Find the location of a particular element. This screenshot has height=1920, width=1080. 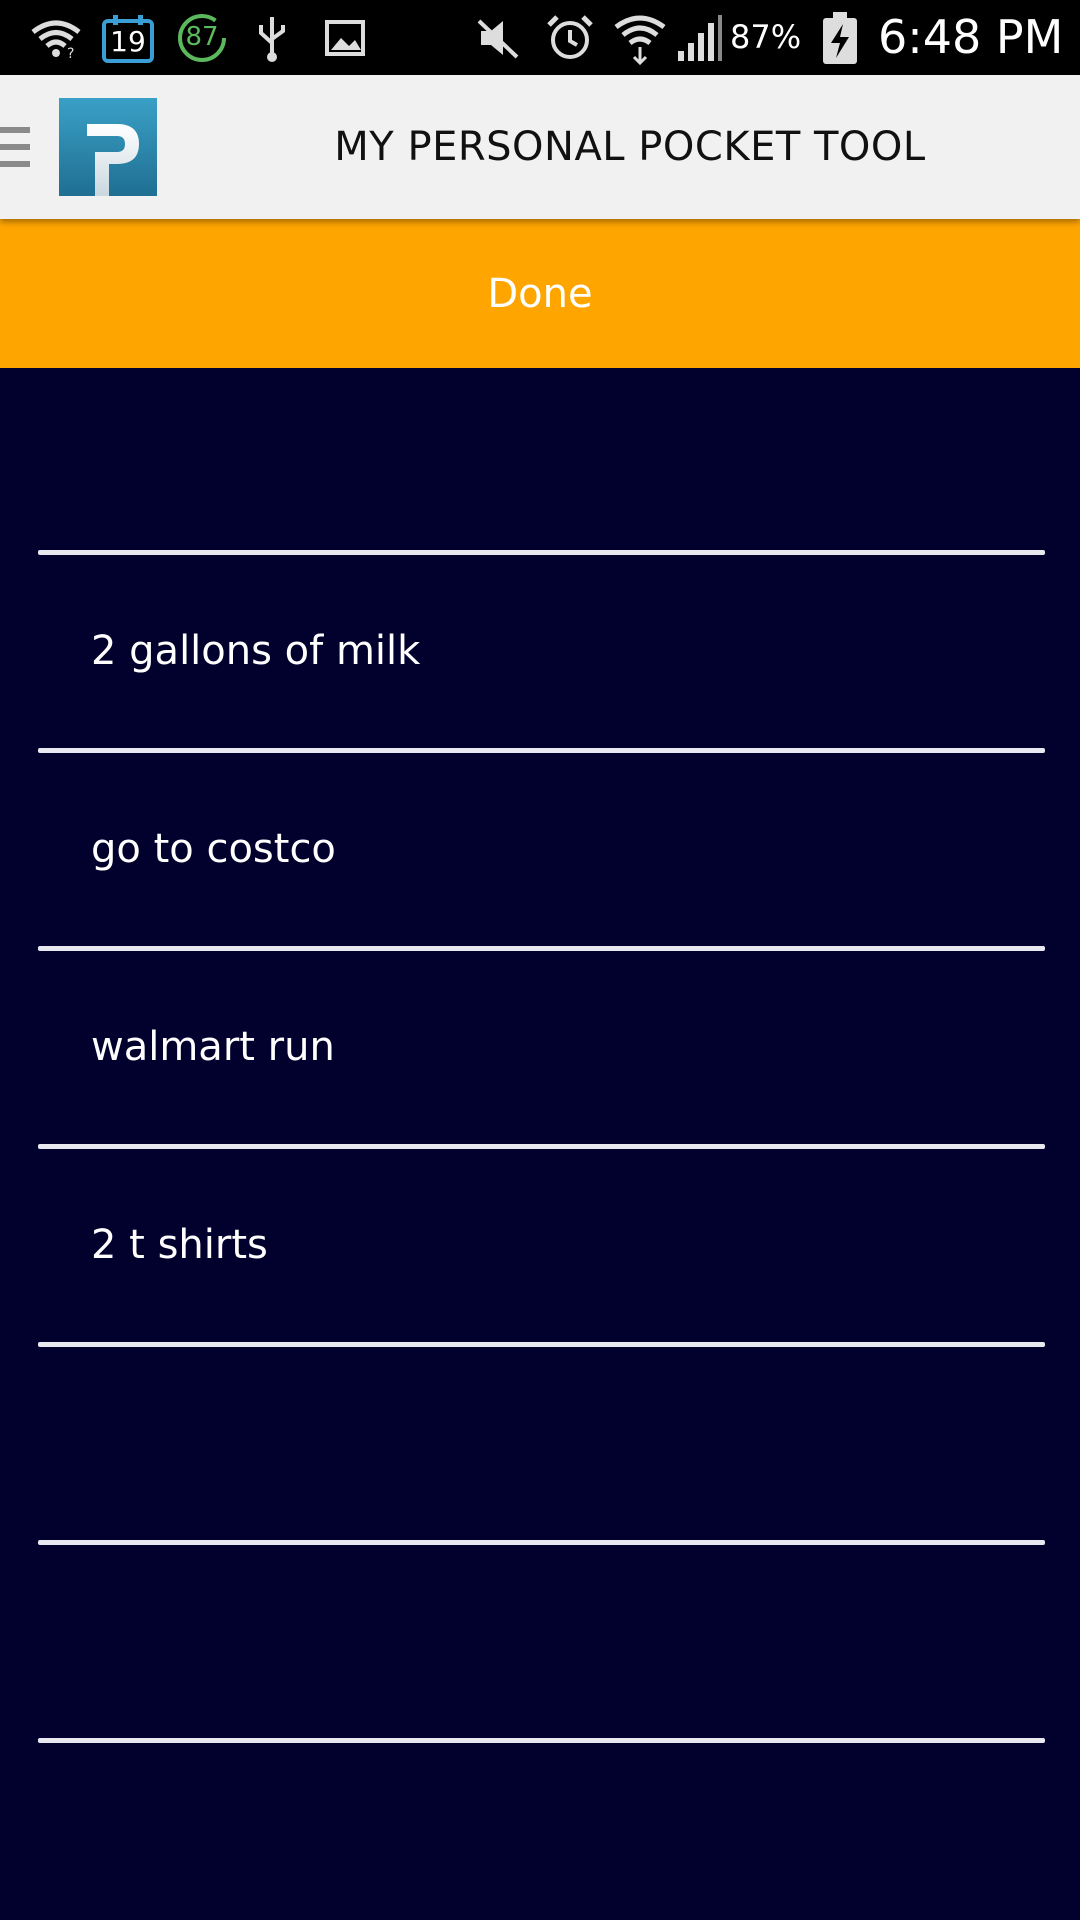

mute-icon is located at coordinates (498, 37).